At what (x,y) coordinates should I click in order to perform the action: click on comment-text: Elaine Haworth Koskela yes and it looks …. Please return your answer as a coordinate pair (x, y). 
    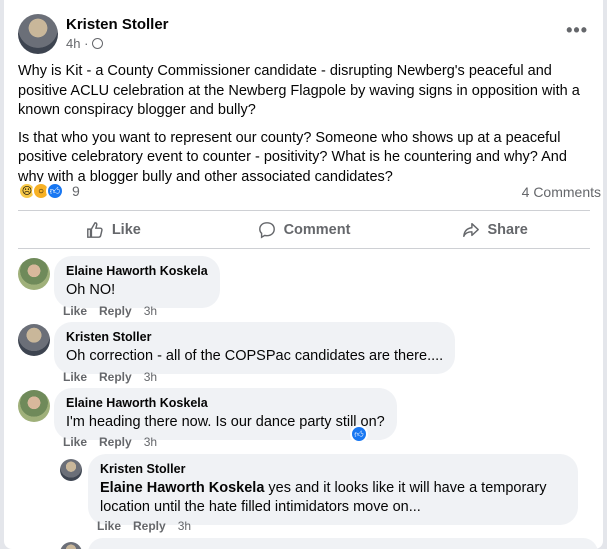
    Looking at the image, I should click on (333, 498).